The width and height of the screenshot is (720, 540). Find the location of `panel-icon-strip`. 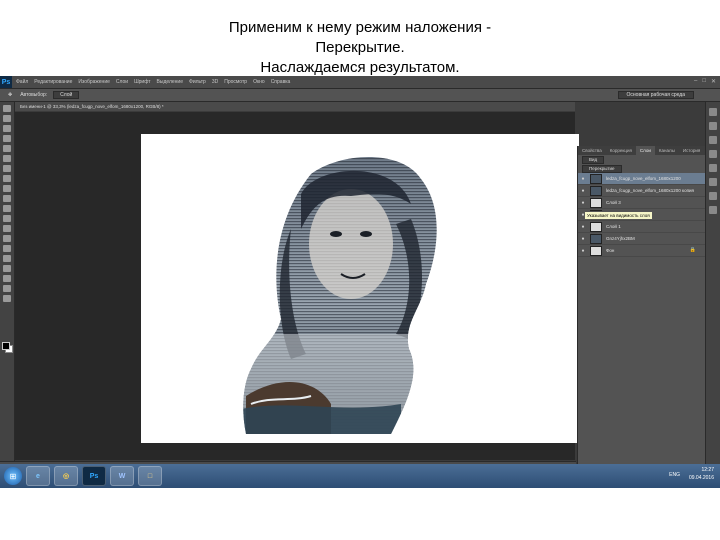

panel-icon-strip is located at coordinates (712, 283).